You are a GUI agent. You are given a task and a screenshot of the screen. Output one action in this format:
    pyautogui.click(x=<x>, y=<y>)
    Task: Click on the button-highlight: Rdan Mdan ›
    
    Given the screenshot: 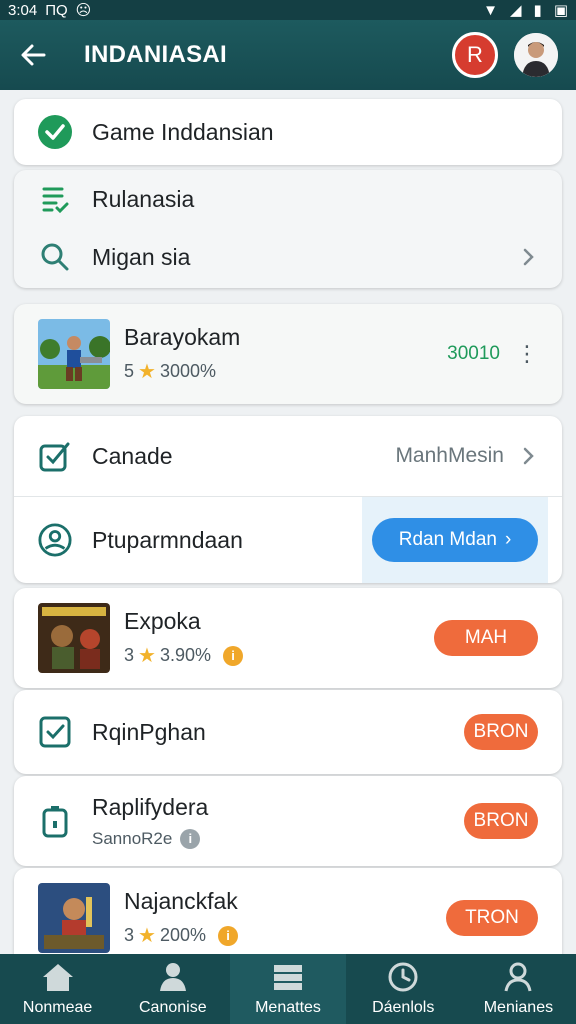 What is the action you would take?
    pyautogui.click(x=455, y=540)
    